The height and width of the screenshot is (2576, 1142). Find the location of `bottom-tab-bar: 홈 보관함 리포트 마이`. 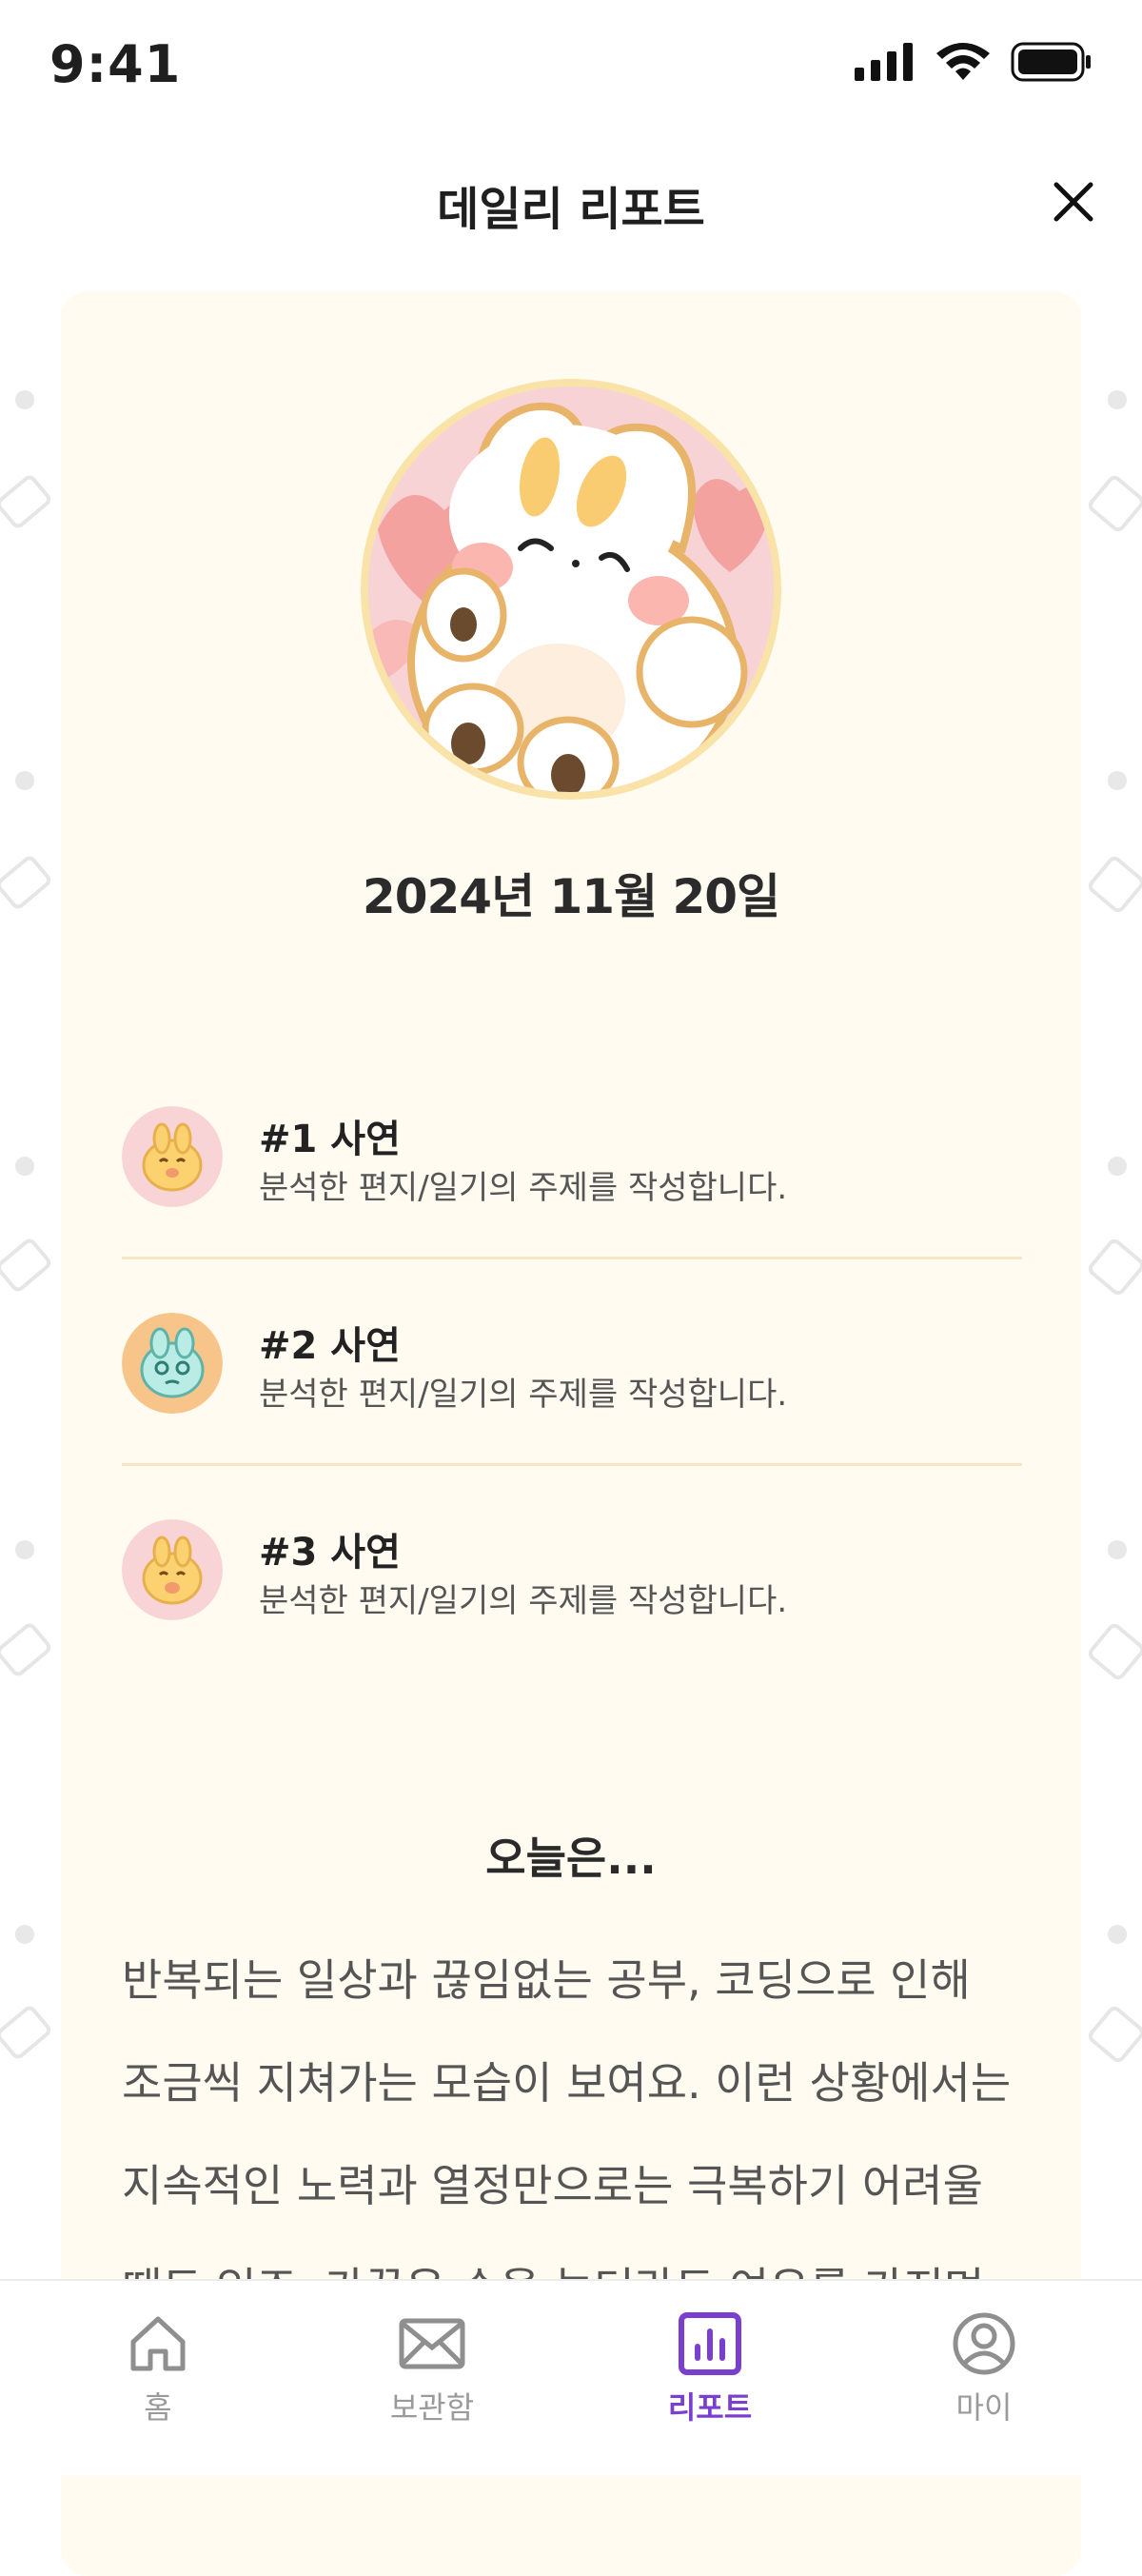

bottom-tab-bar: 홈 보관함 리포트 마이 is located at coordinates (571, 2377).